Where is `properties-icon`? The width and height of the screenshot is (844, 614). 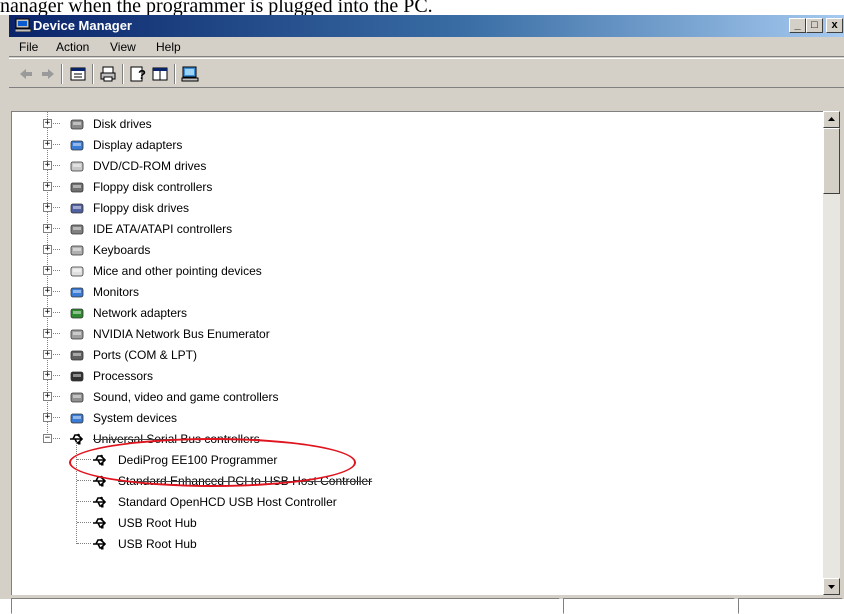
properties-icon is located at coordinates (78, 74).